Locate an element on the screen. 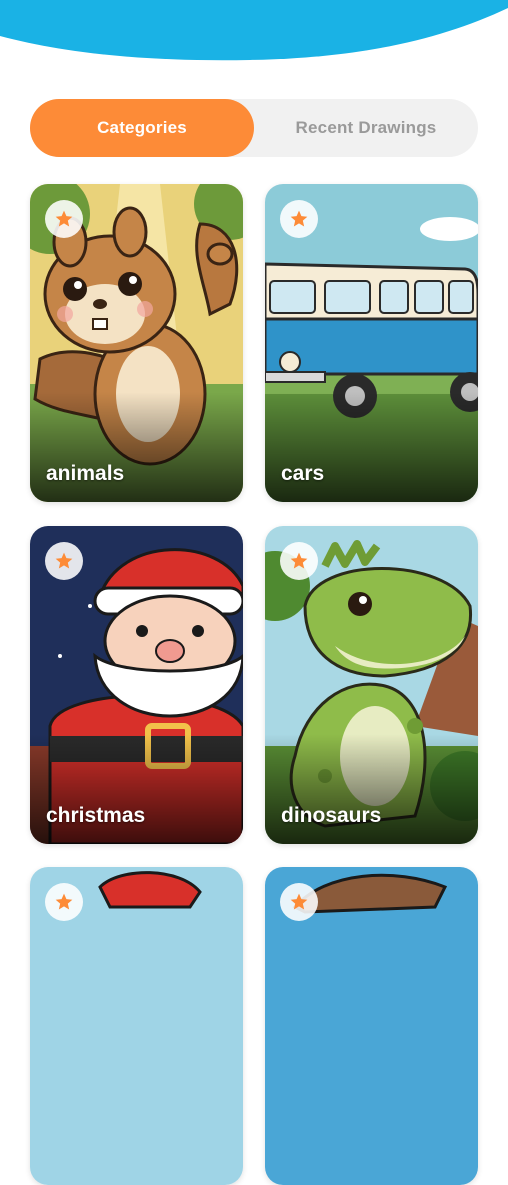 The height and width of the screenshot is (1185, 508). category-card-cars: cars is located at coordinates (371, 343).